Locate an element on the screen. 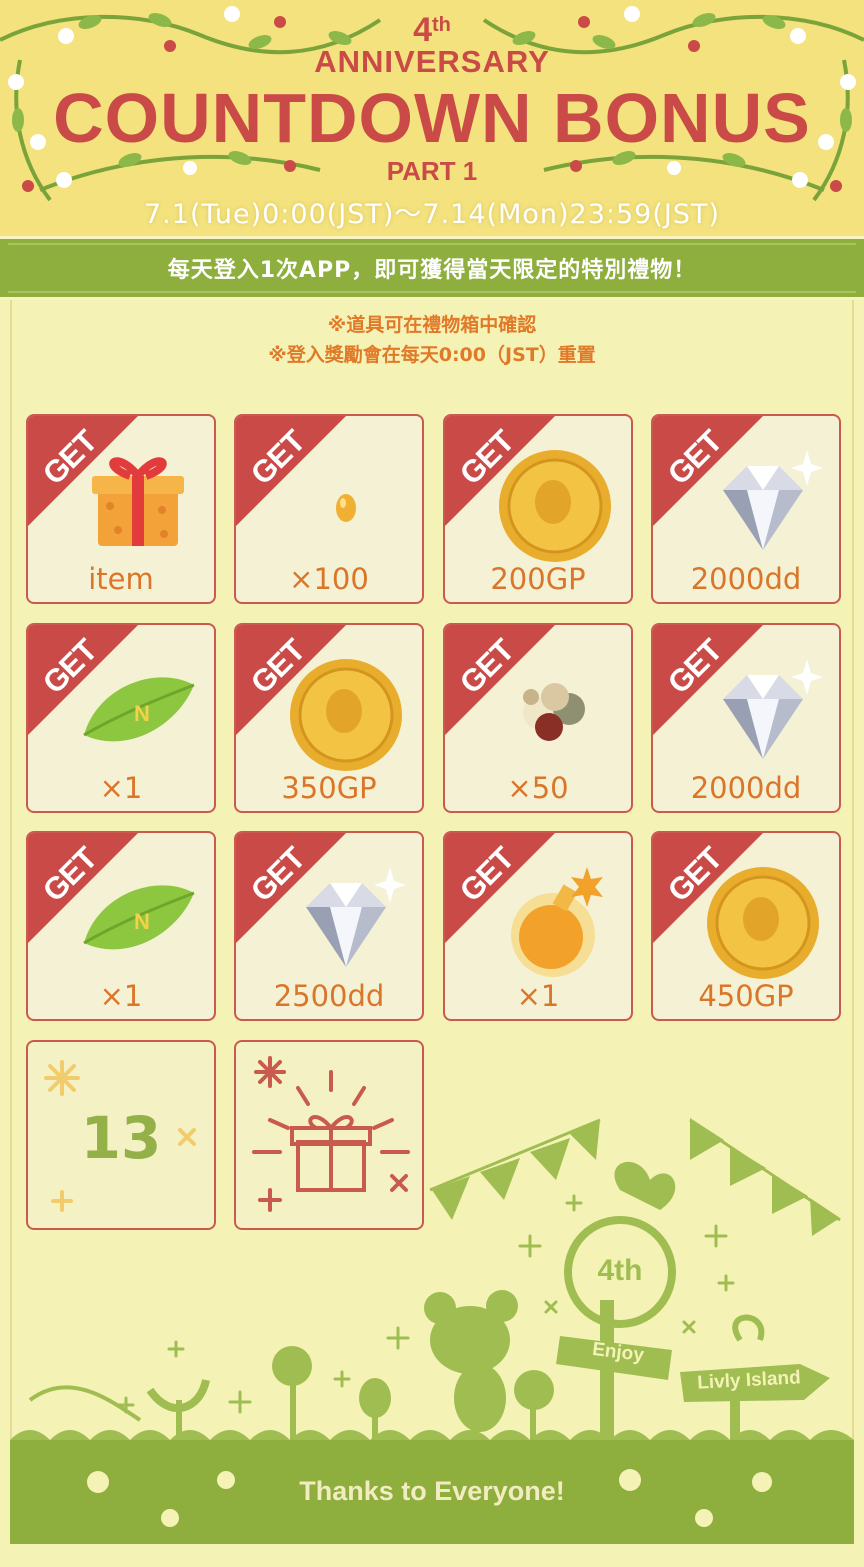 The image size is (864, 1567). reward-label: 200GP is located at coordinates (538, 579).